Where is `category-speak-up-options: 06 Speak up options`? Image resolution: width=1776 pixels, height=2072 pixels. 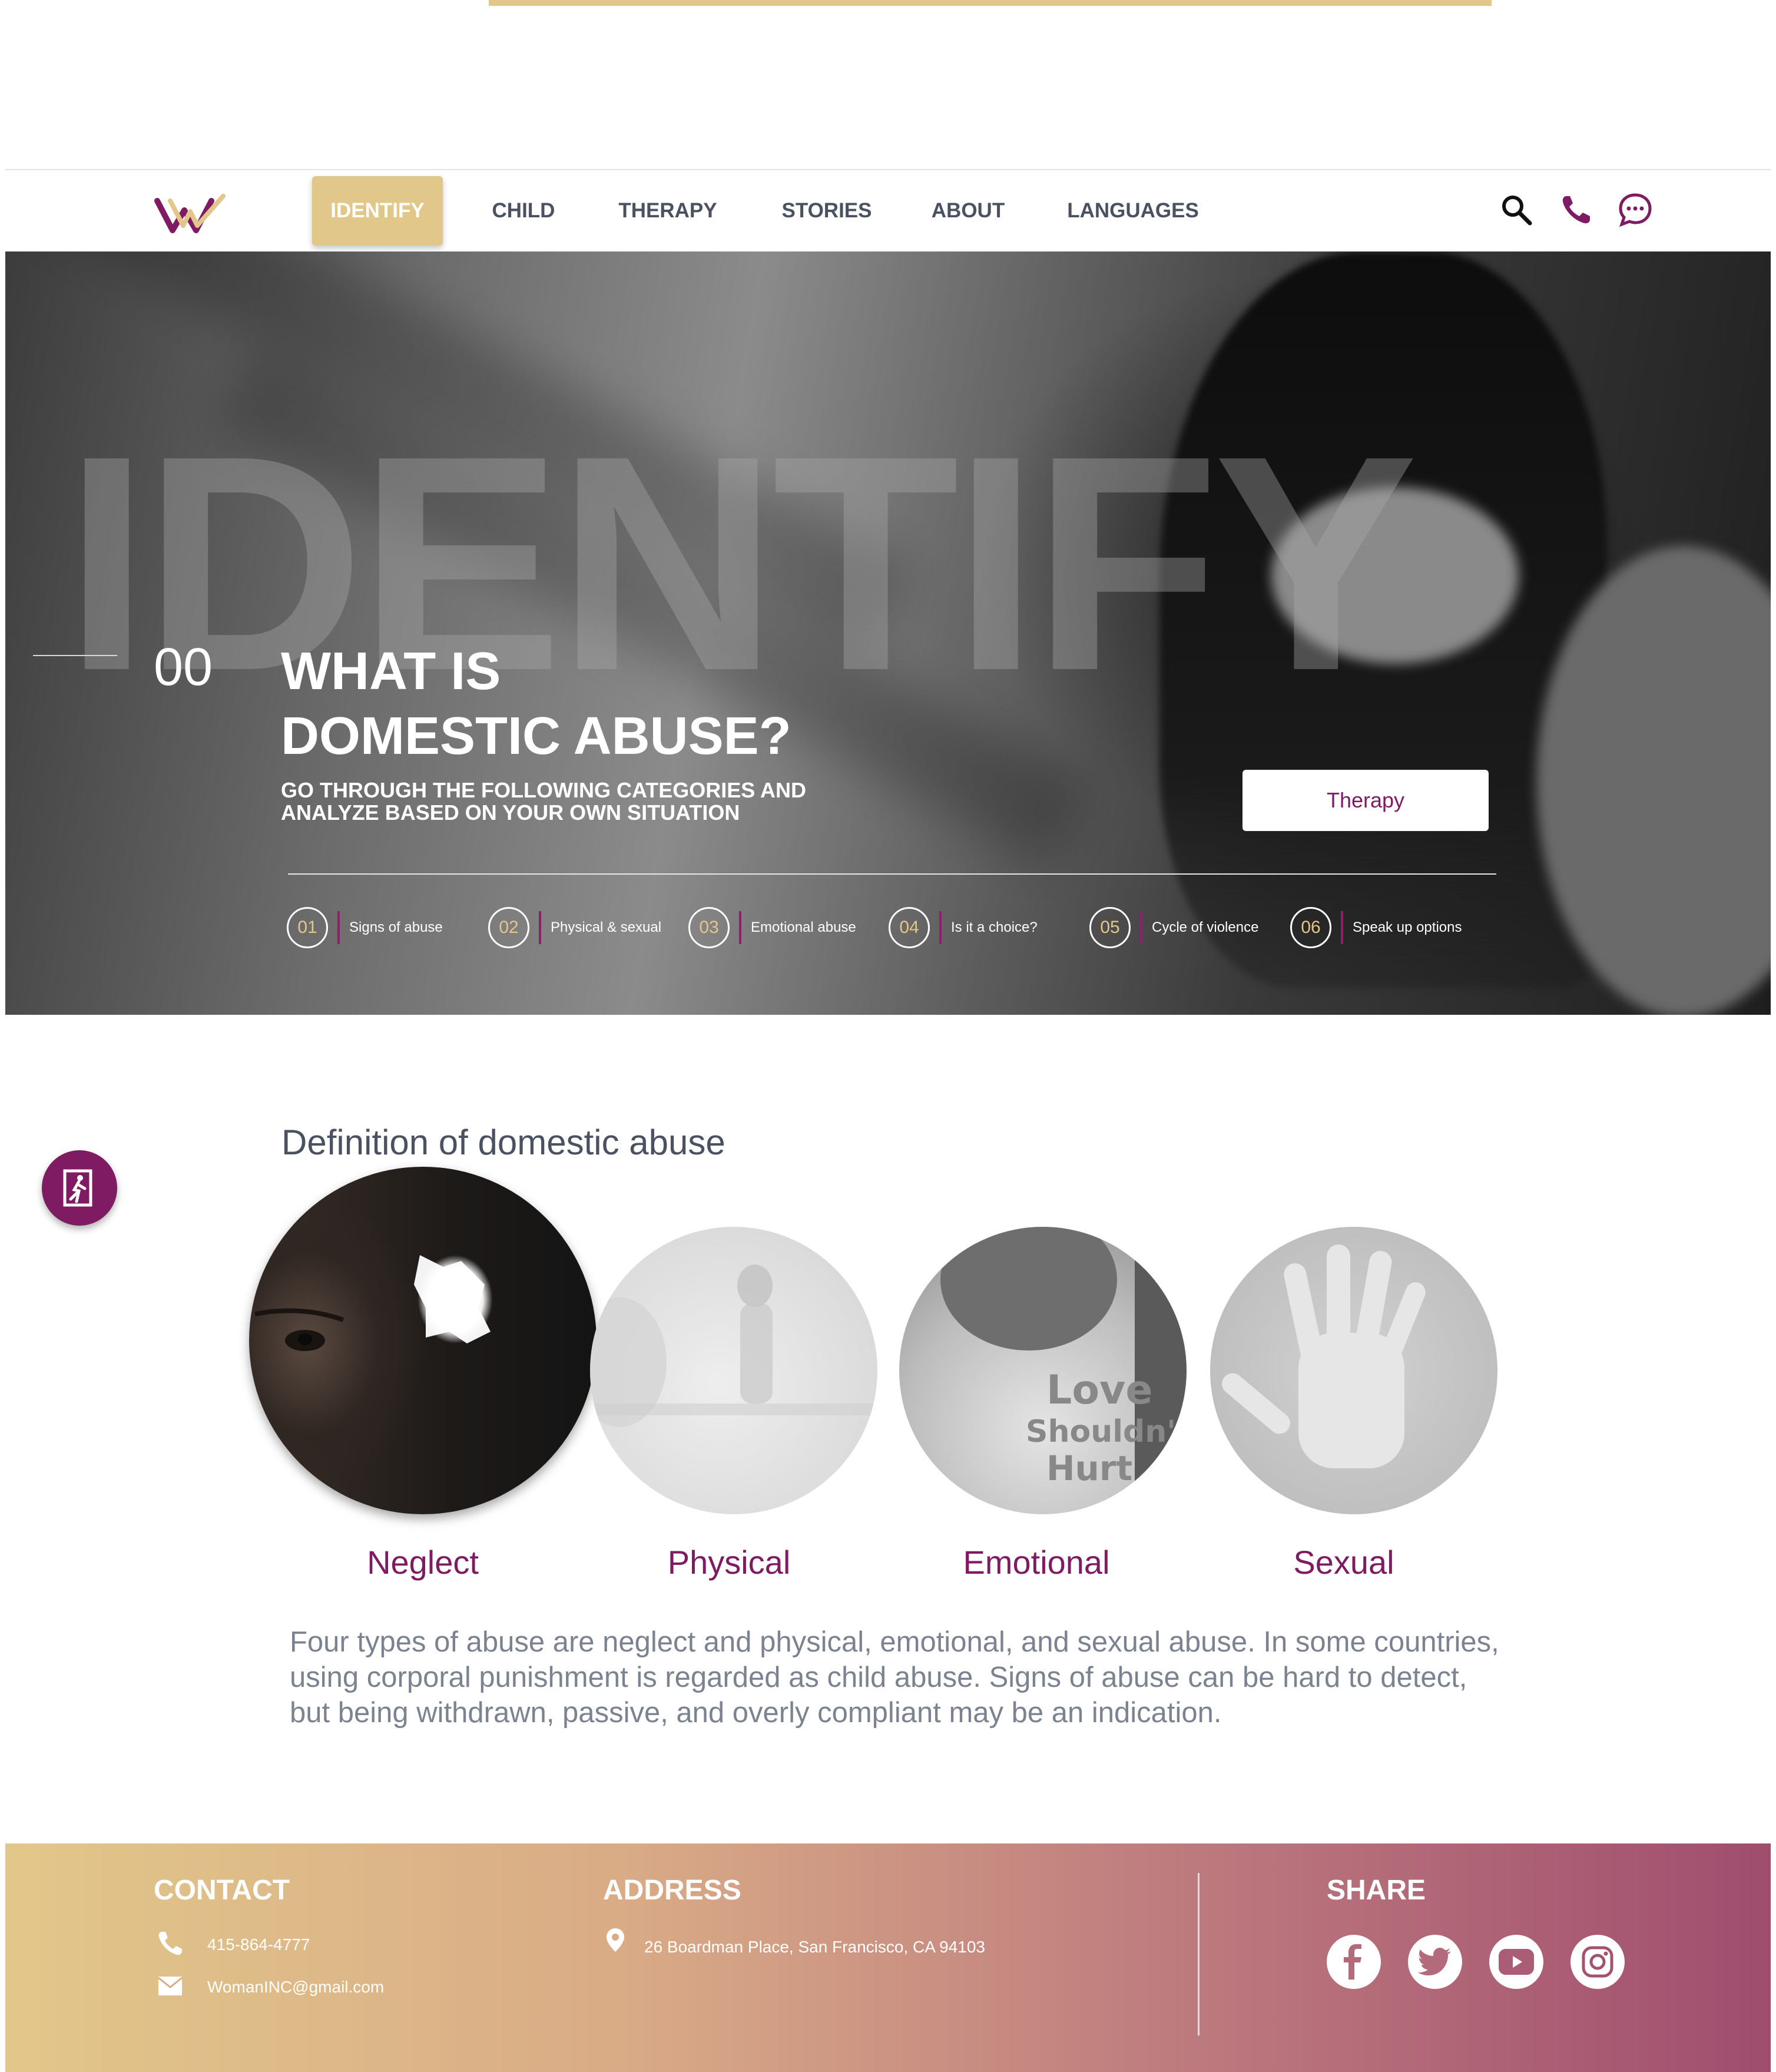
category-speak-up-options: 06 Speak up options is located at coordinates (1376, 927).